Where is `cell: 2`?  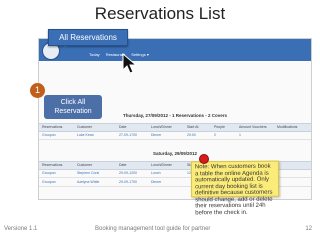 cell: 2 is located at coordinates (215, 135).